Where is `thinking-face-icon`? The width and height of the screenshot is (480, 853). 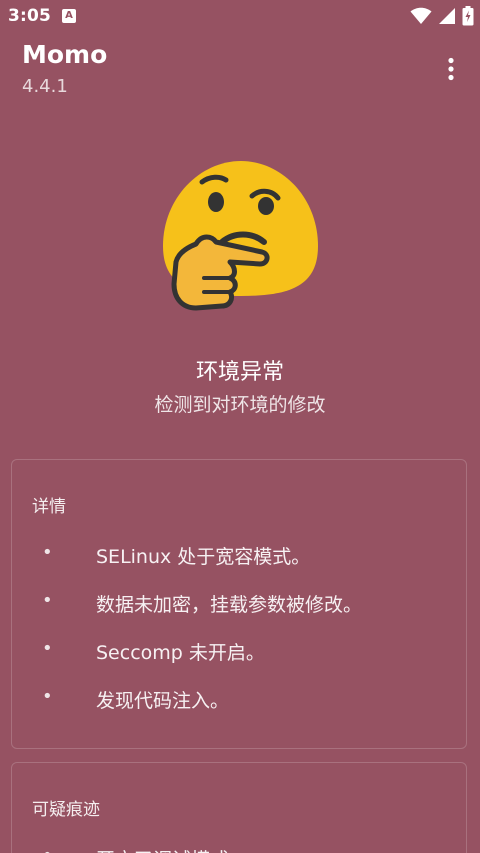
thinking-face-icon is located at coordinates (241, 237).